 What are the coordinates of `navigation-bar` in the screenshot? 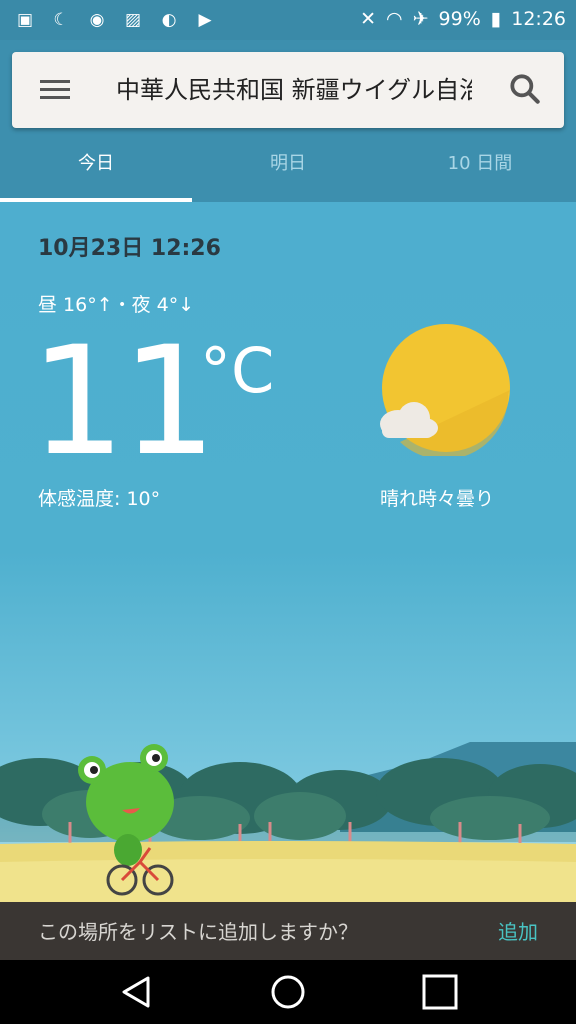 It's located at (288, 992).